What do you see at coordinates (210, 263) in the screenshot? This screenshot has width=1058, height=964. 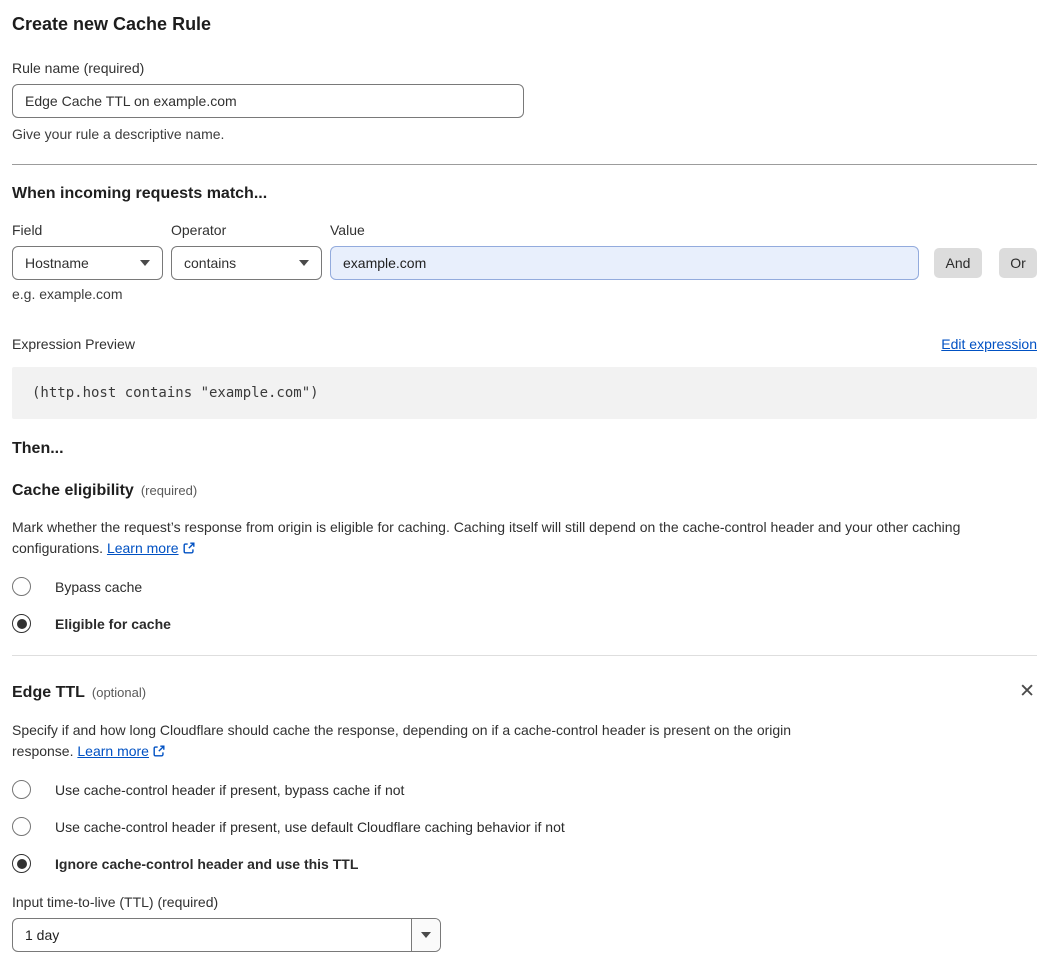 I see `operator-select-value: contains` at bounding box center [210, 263].